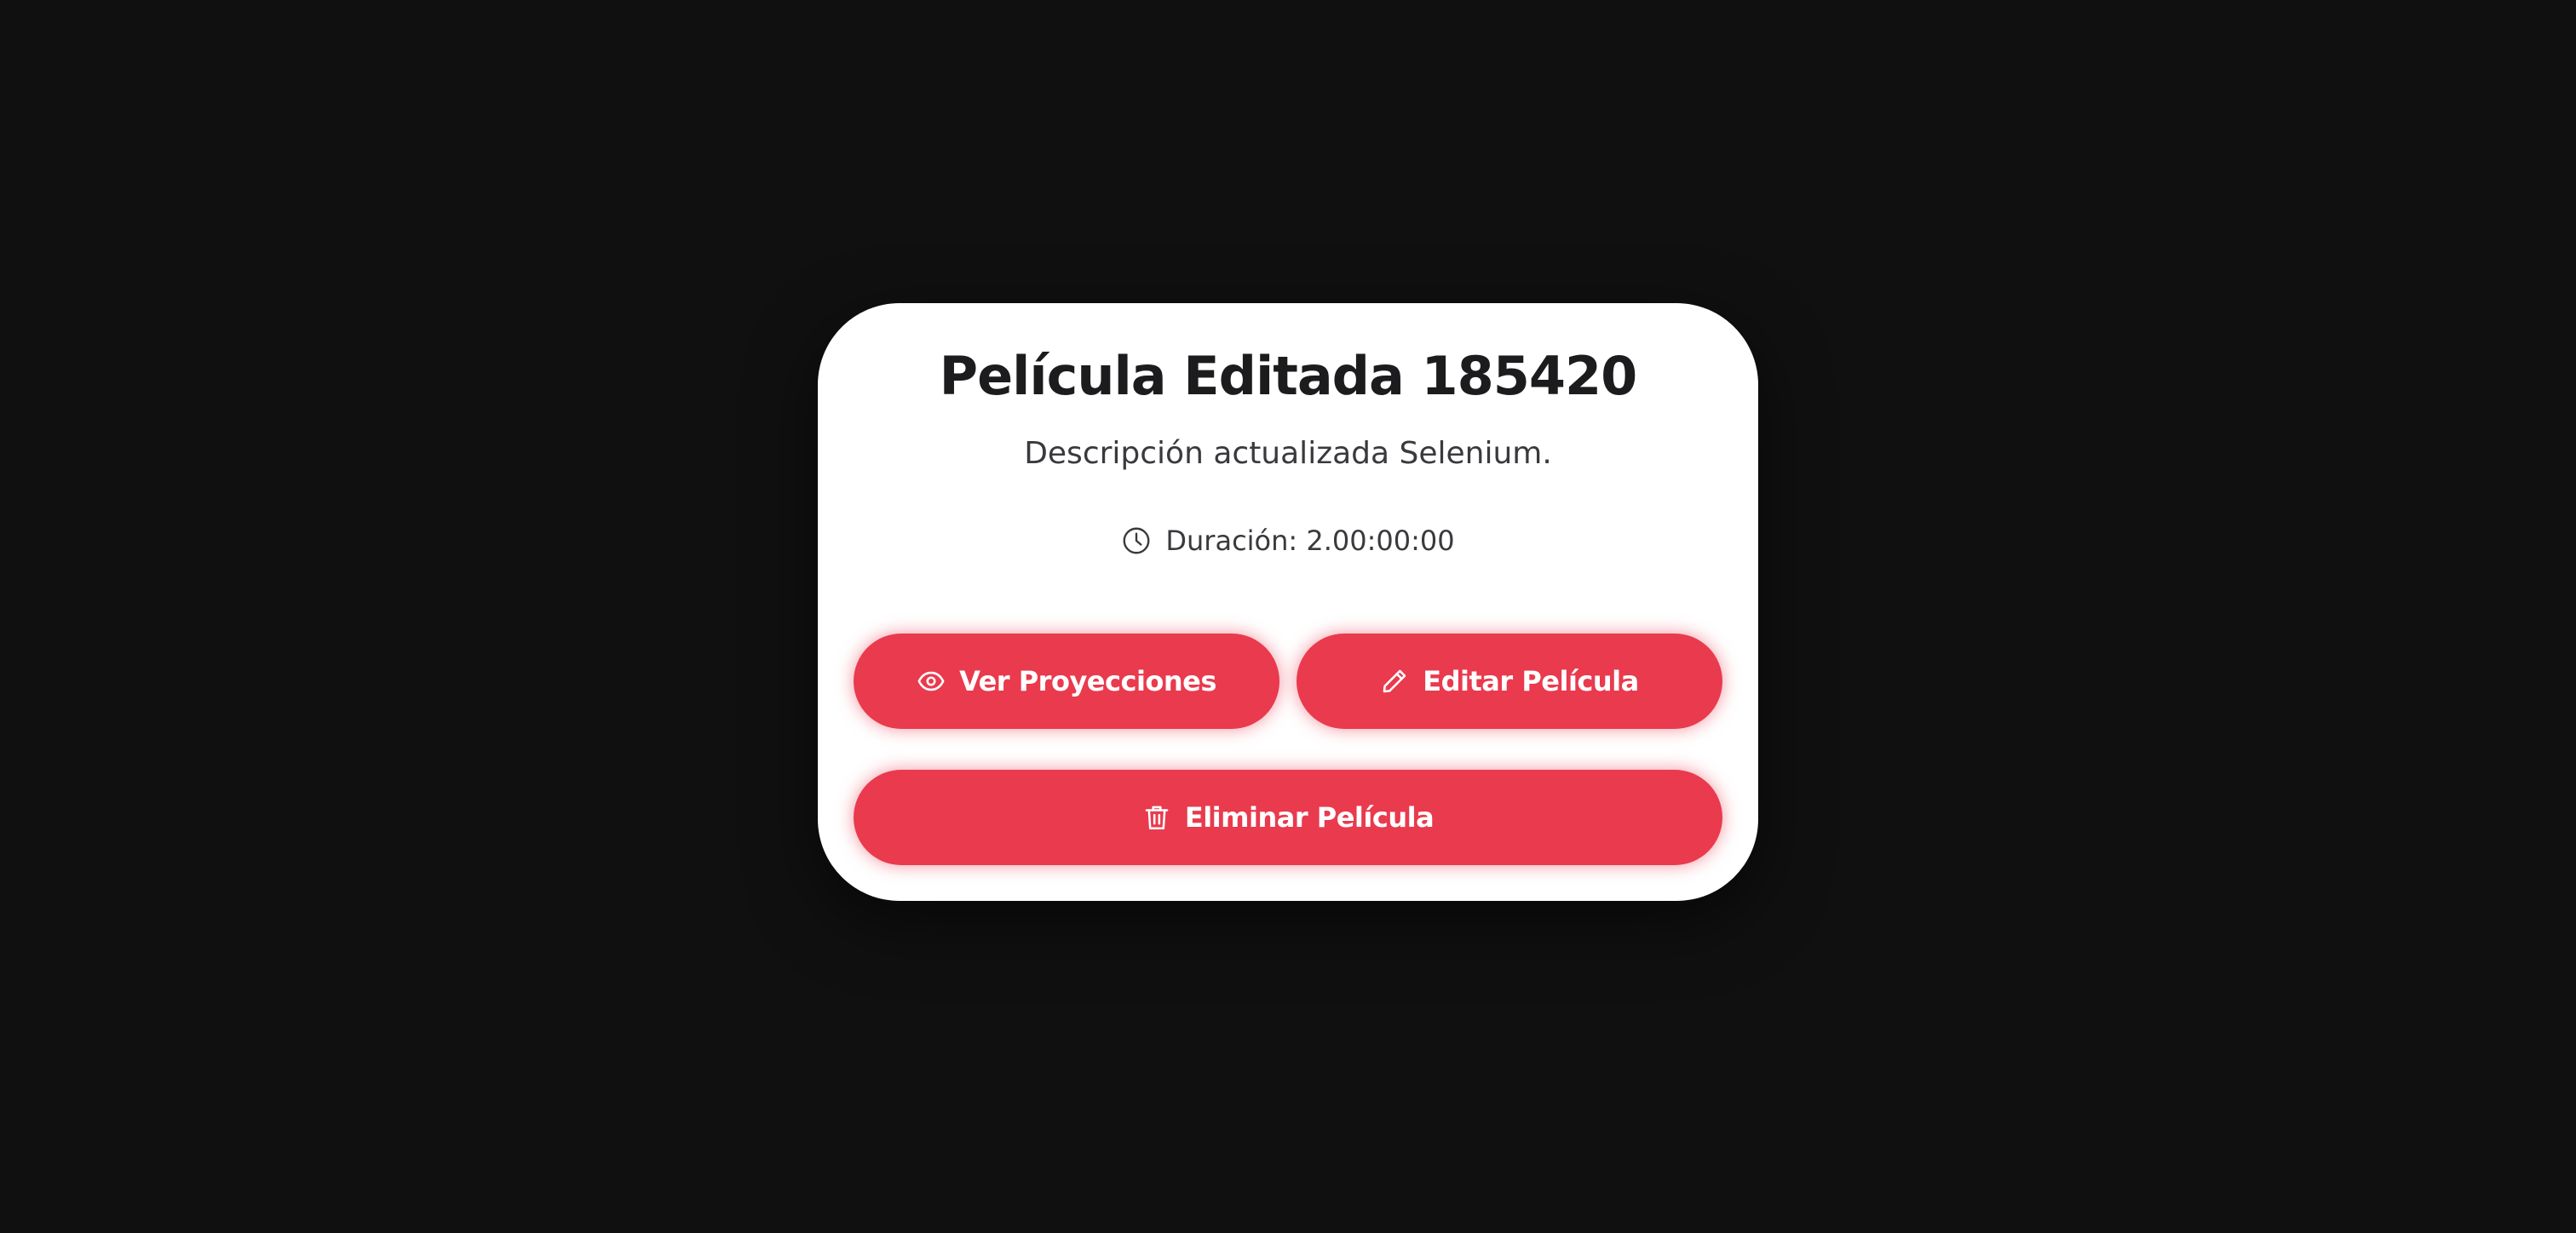  I want to click on view-screenings-button: Ver Proyecciones, so click(1066, 681).